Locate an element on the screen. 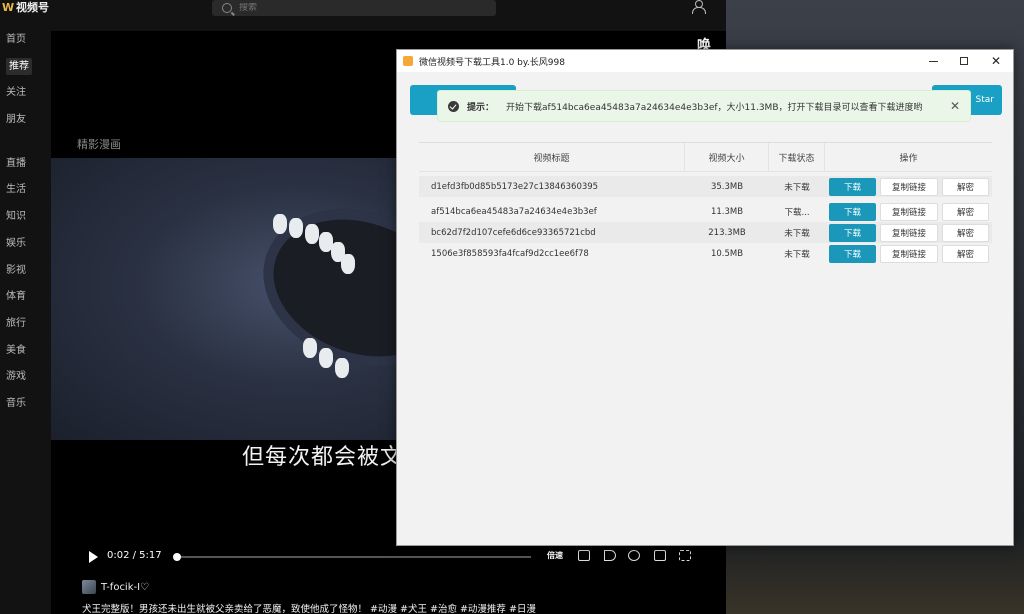  settings-gear-icon is located at coordinates (634, 555).